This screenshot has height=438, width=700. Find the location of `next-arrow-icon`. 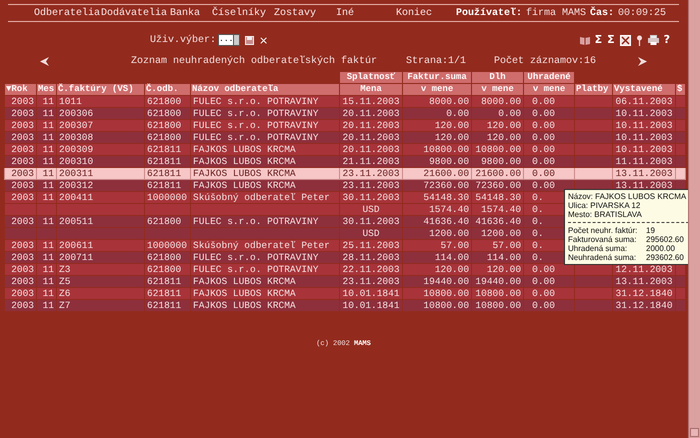

next-arrow-icon is located at coordinates (642, 61).